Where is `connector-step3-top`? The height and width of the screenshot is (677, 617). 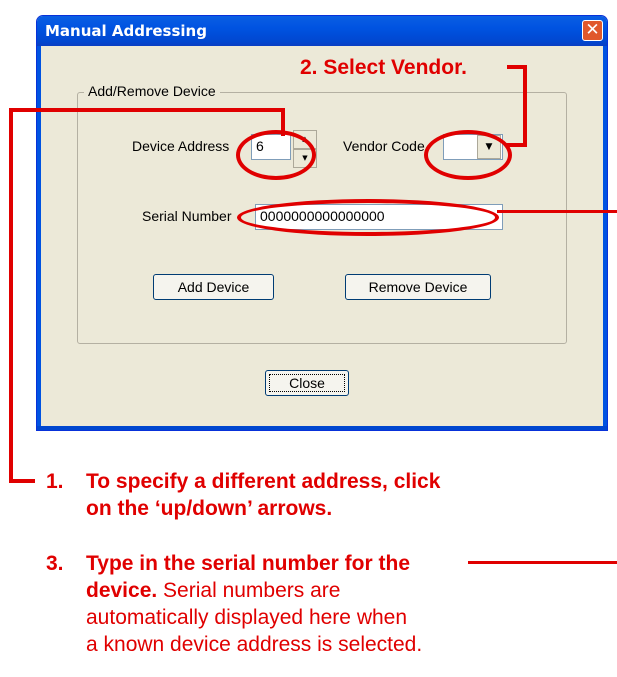
connector-step3-top is located at coordinates (557, 211).